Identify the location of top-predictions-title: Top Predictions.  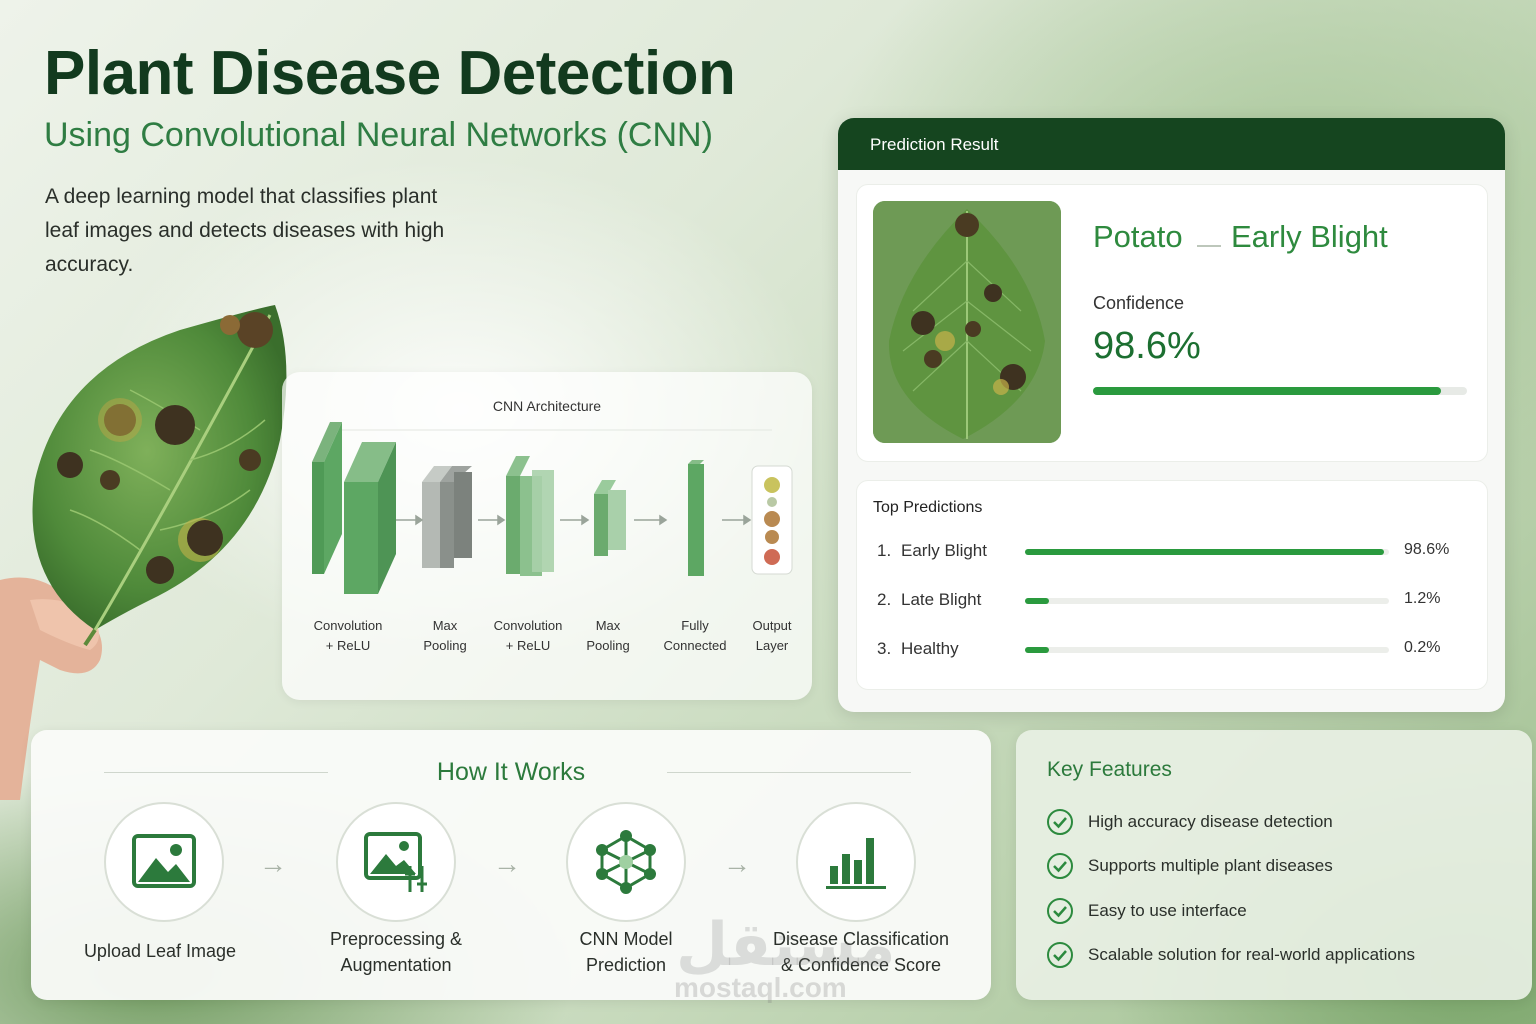
(928, 507).